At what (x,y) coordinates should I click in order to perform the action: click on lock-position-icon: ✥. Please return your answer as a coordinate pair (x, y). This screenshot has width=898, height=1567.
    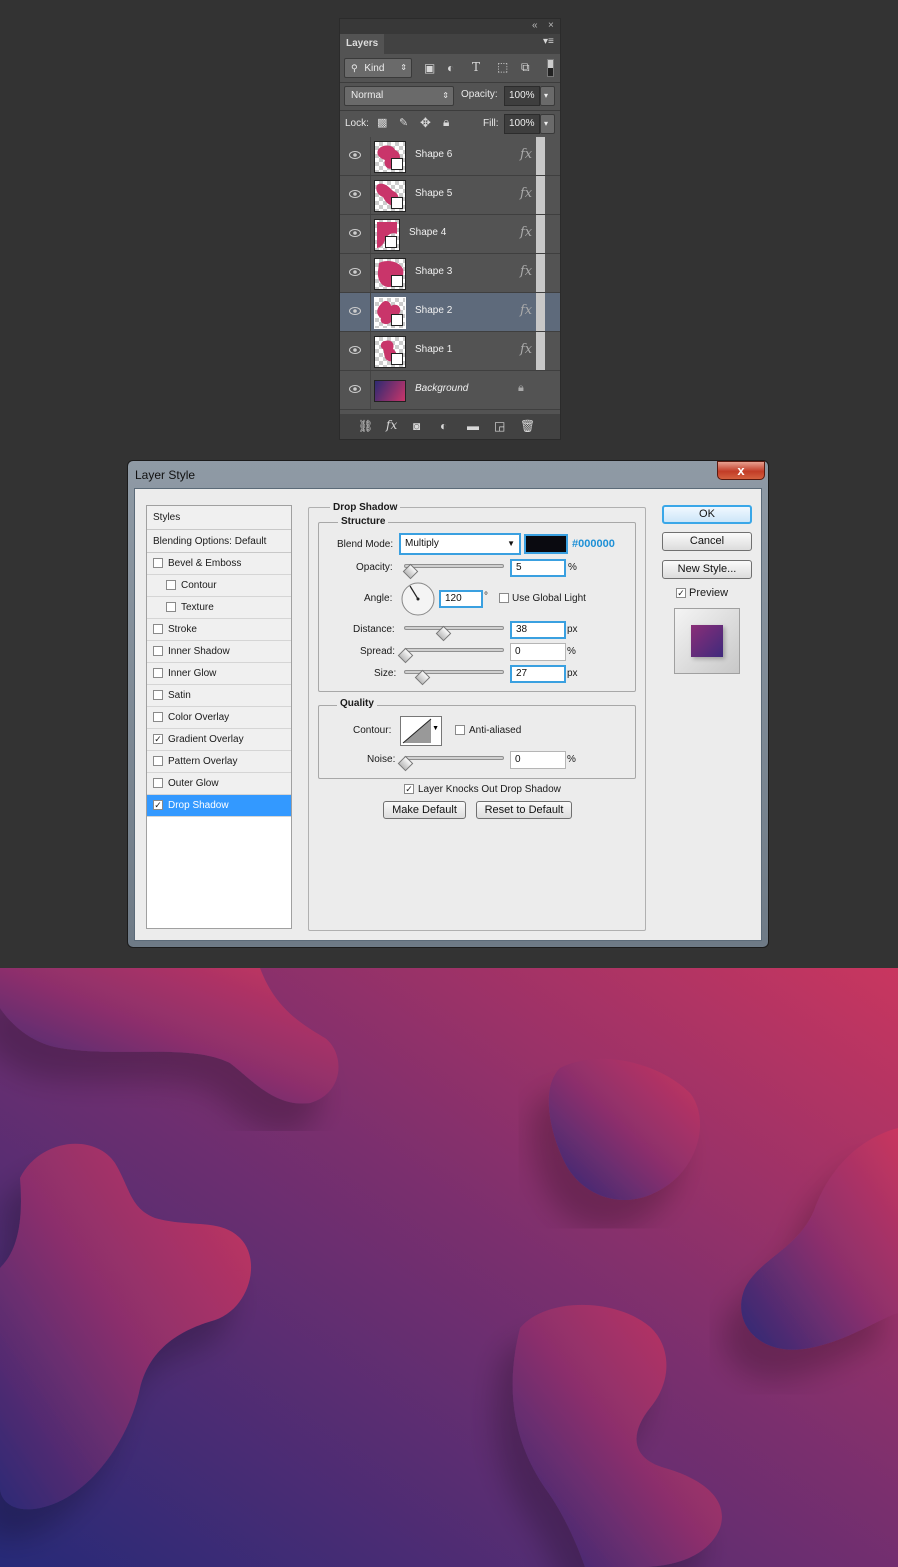
    Looking at the image, I should click on (425, 123).